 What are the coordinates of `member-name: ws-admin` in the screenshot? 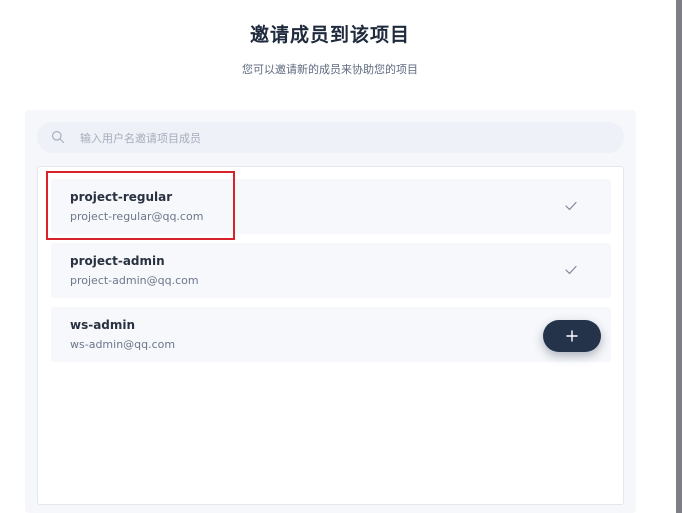 It's located at (103, 325).